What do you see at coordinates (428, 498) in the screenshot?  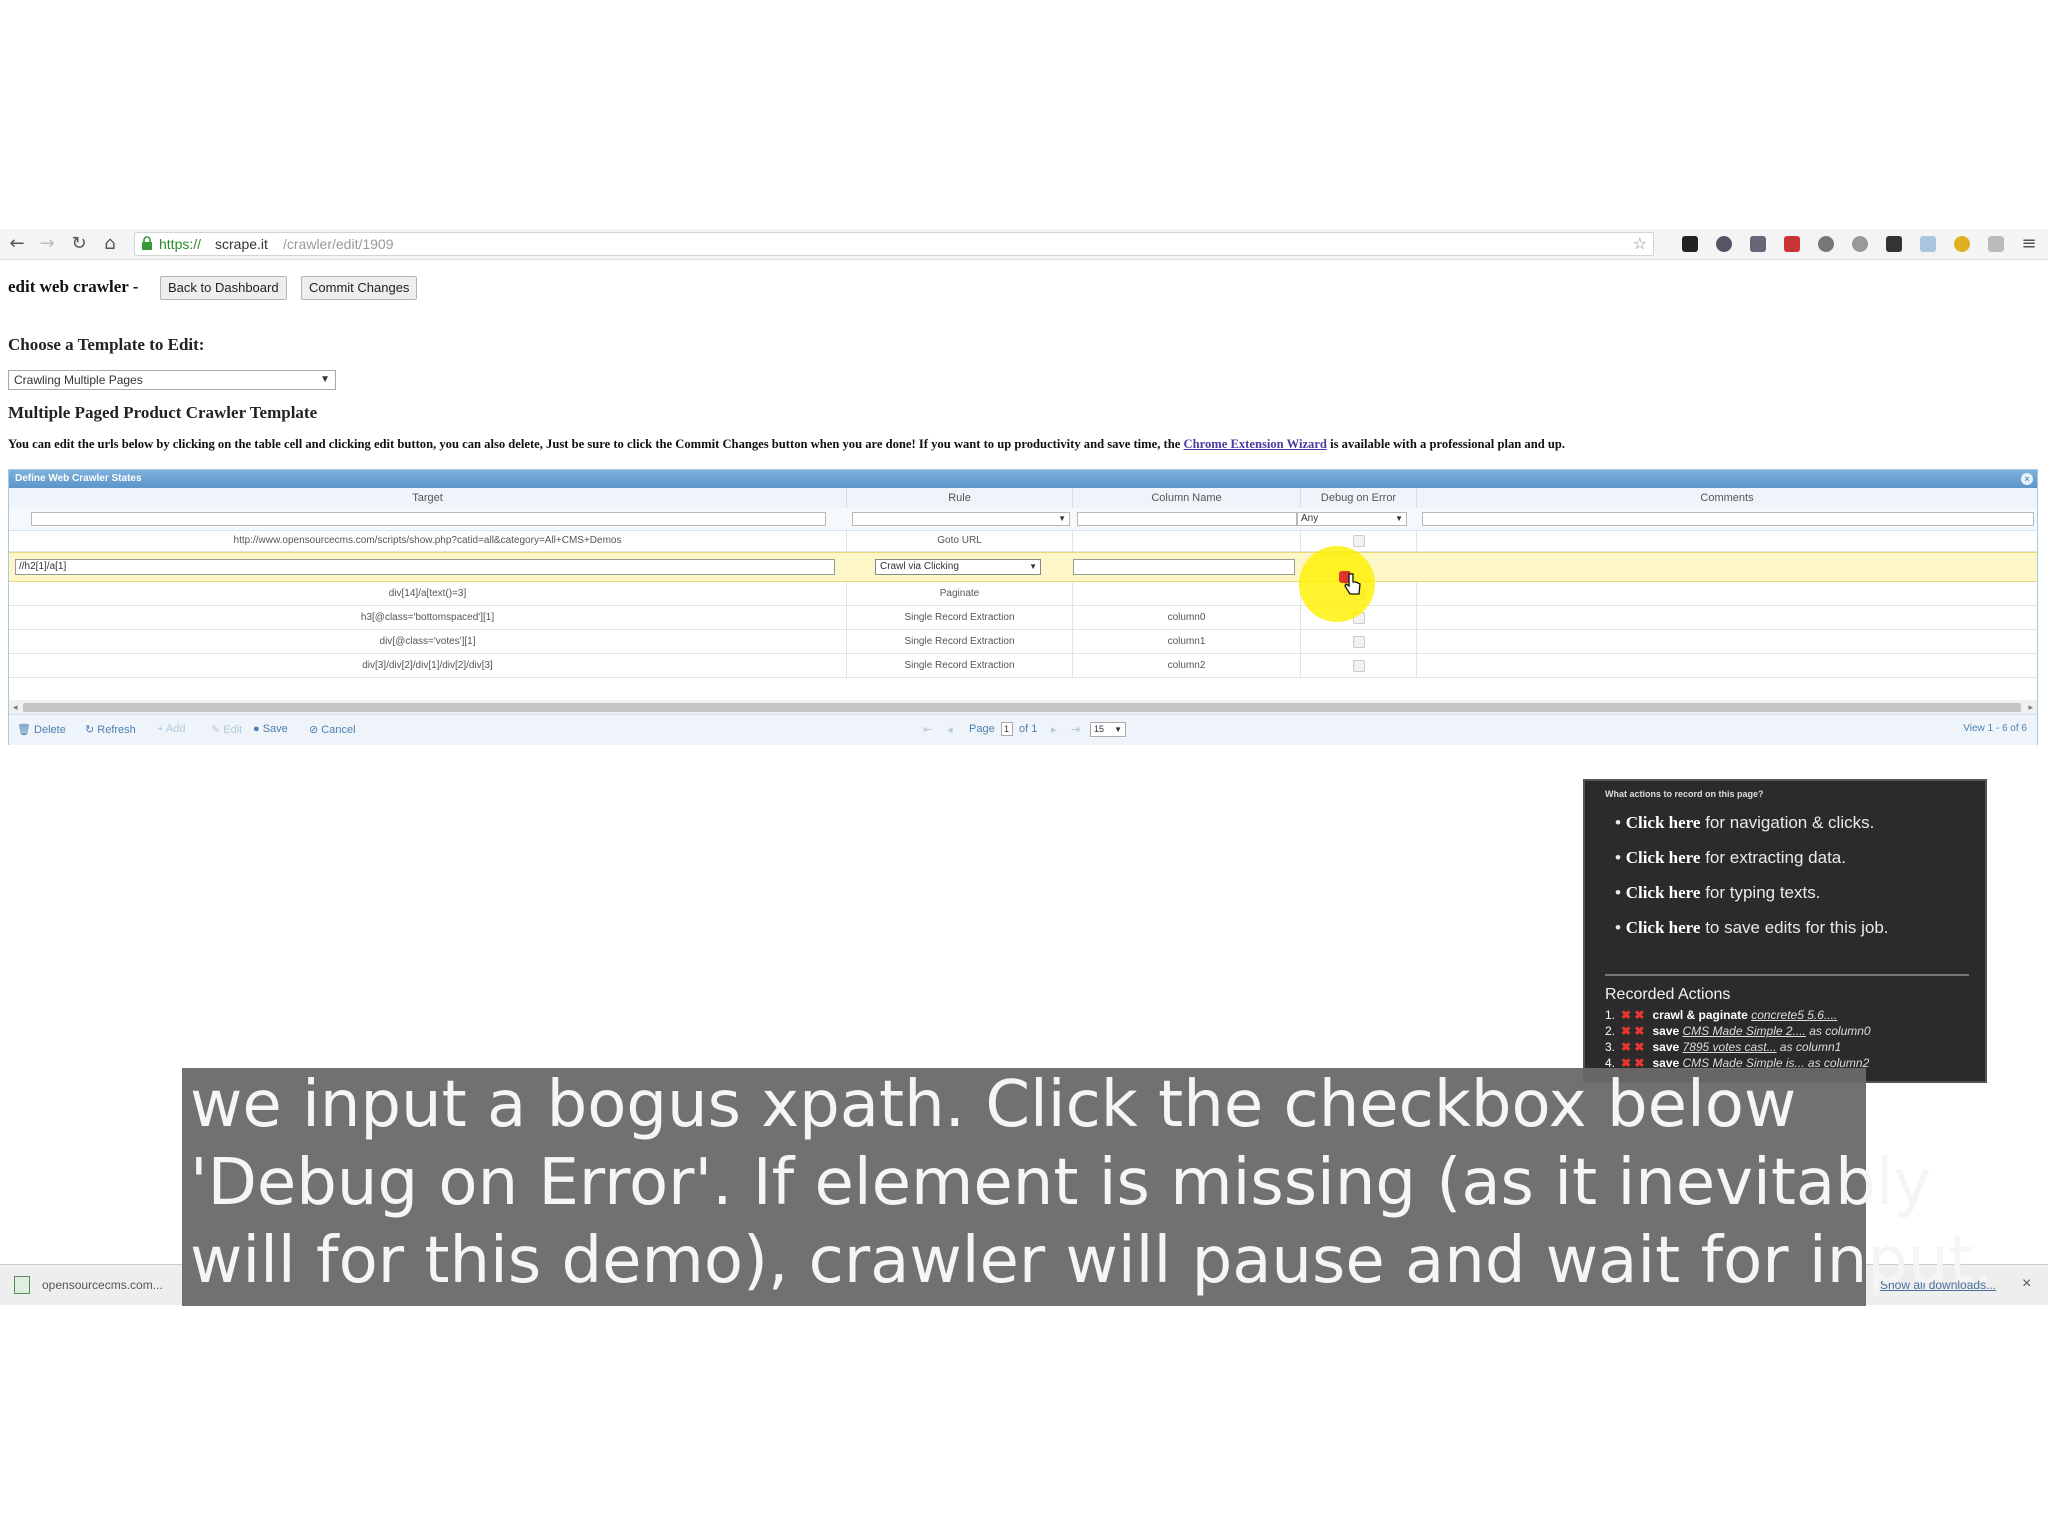 I see `column-header-target: Target` at bounding box center [428, 498].